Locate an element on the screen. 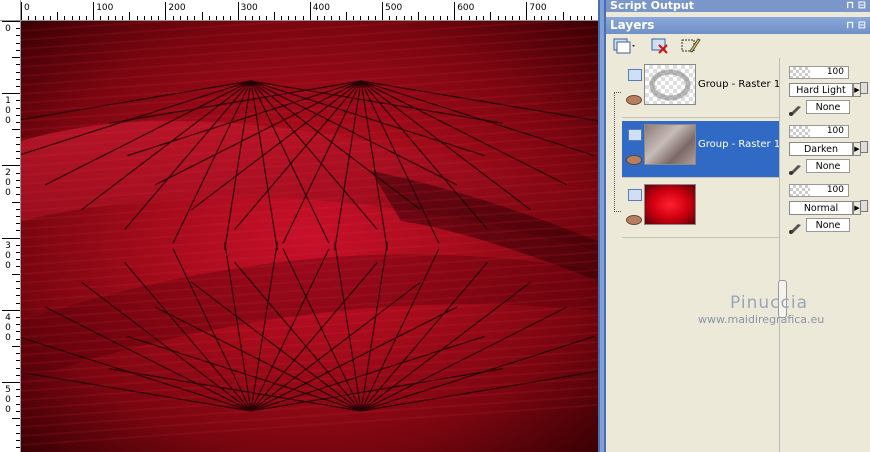 This screenshot has height=452, width=870. layer-row is located at coordinates (701, 209).